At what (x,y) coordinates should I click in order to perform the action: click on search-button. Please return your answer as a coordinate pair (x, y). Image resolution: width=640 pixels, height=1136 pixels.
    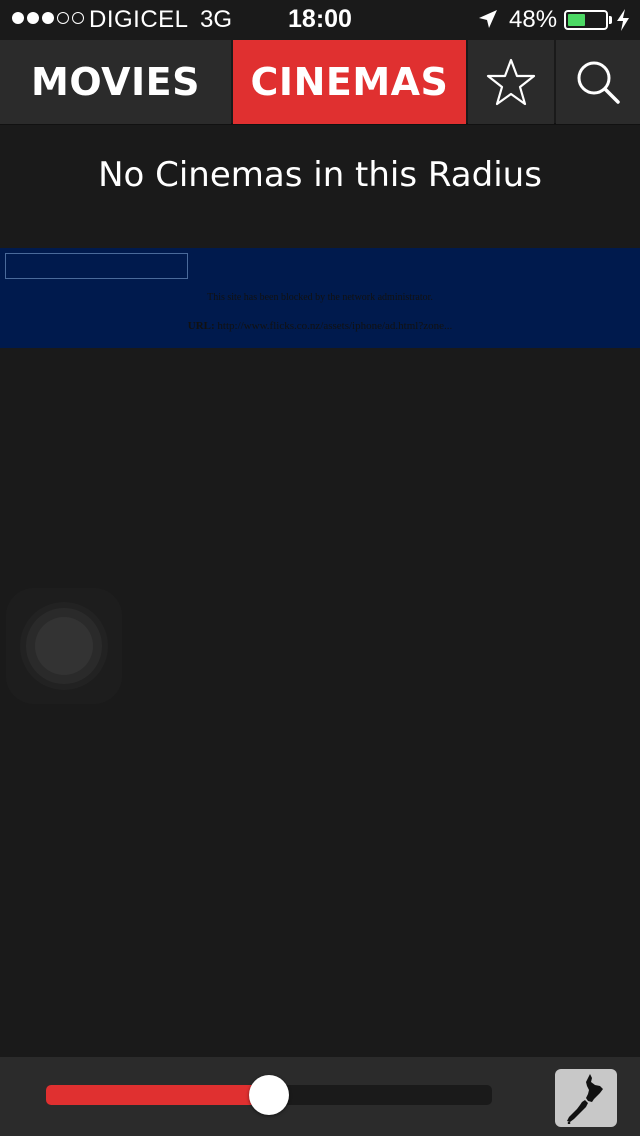
    Looking at the image, I should click on (598, 82).